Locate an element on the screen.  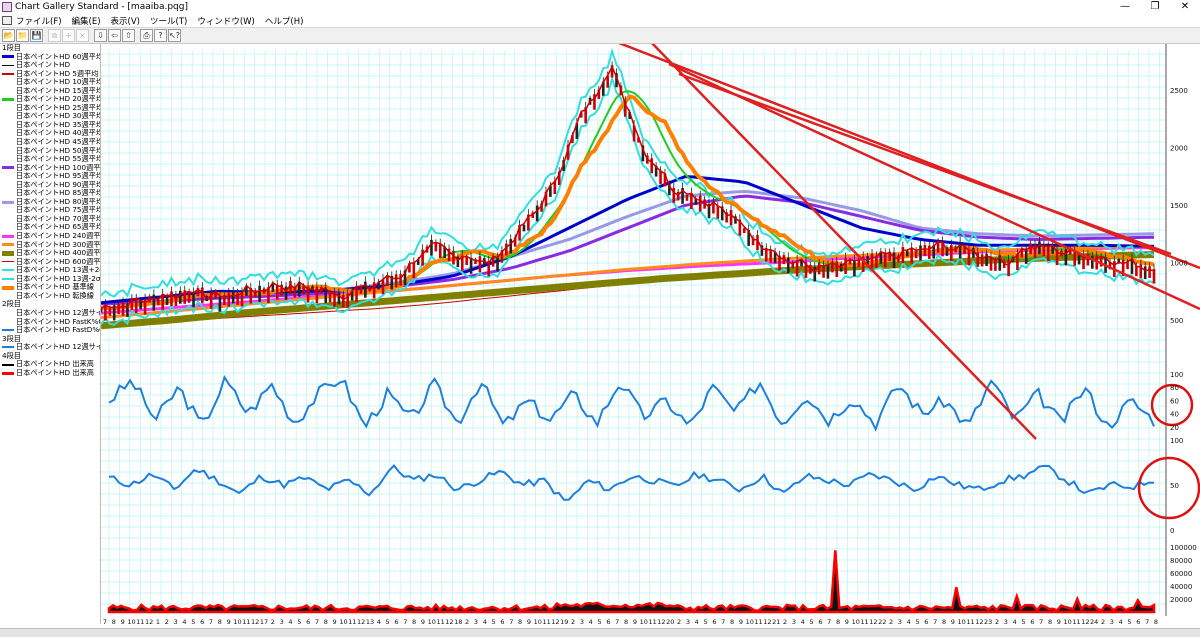
legend-swatch is located at coordinates (8, 287).